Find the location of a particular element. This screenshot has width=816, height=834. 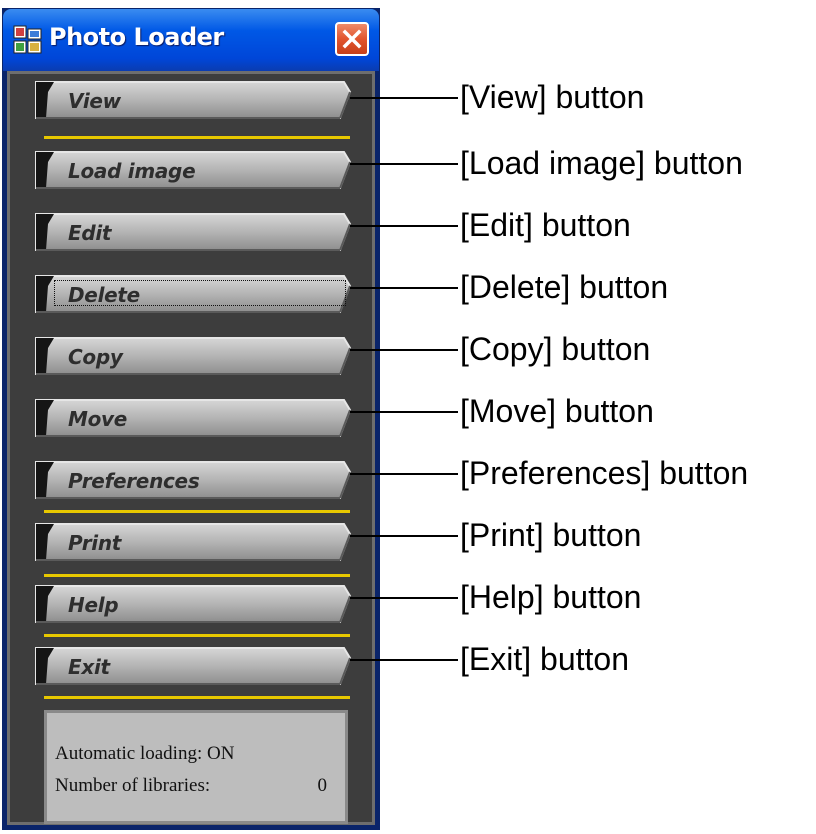

libraries-label: Number of libraries: is located at coordinates (133, 785).